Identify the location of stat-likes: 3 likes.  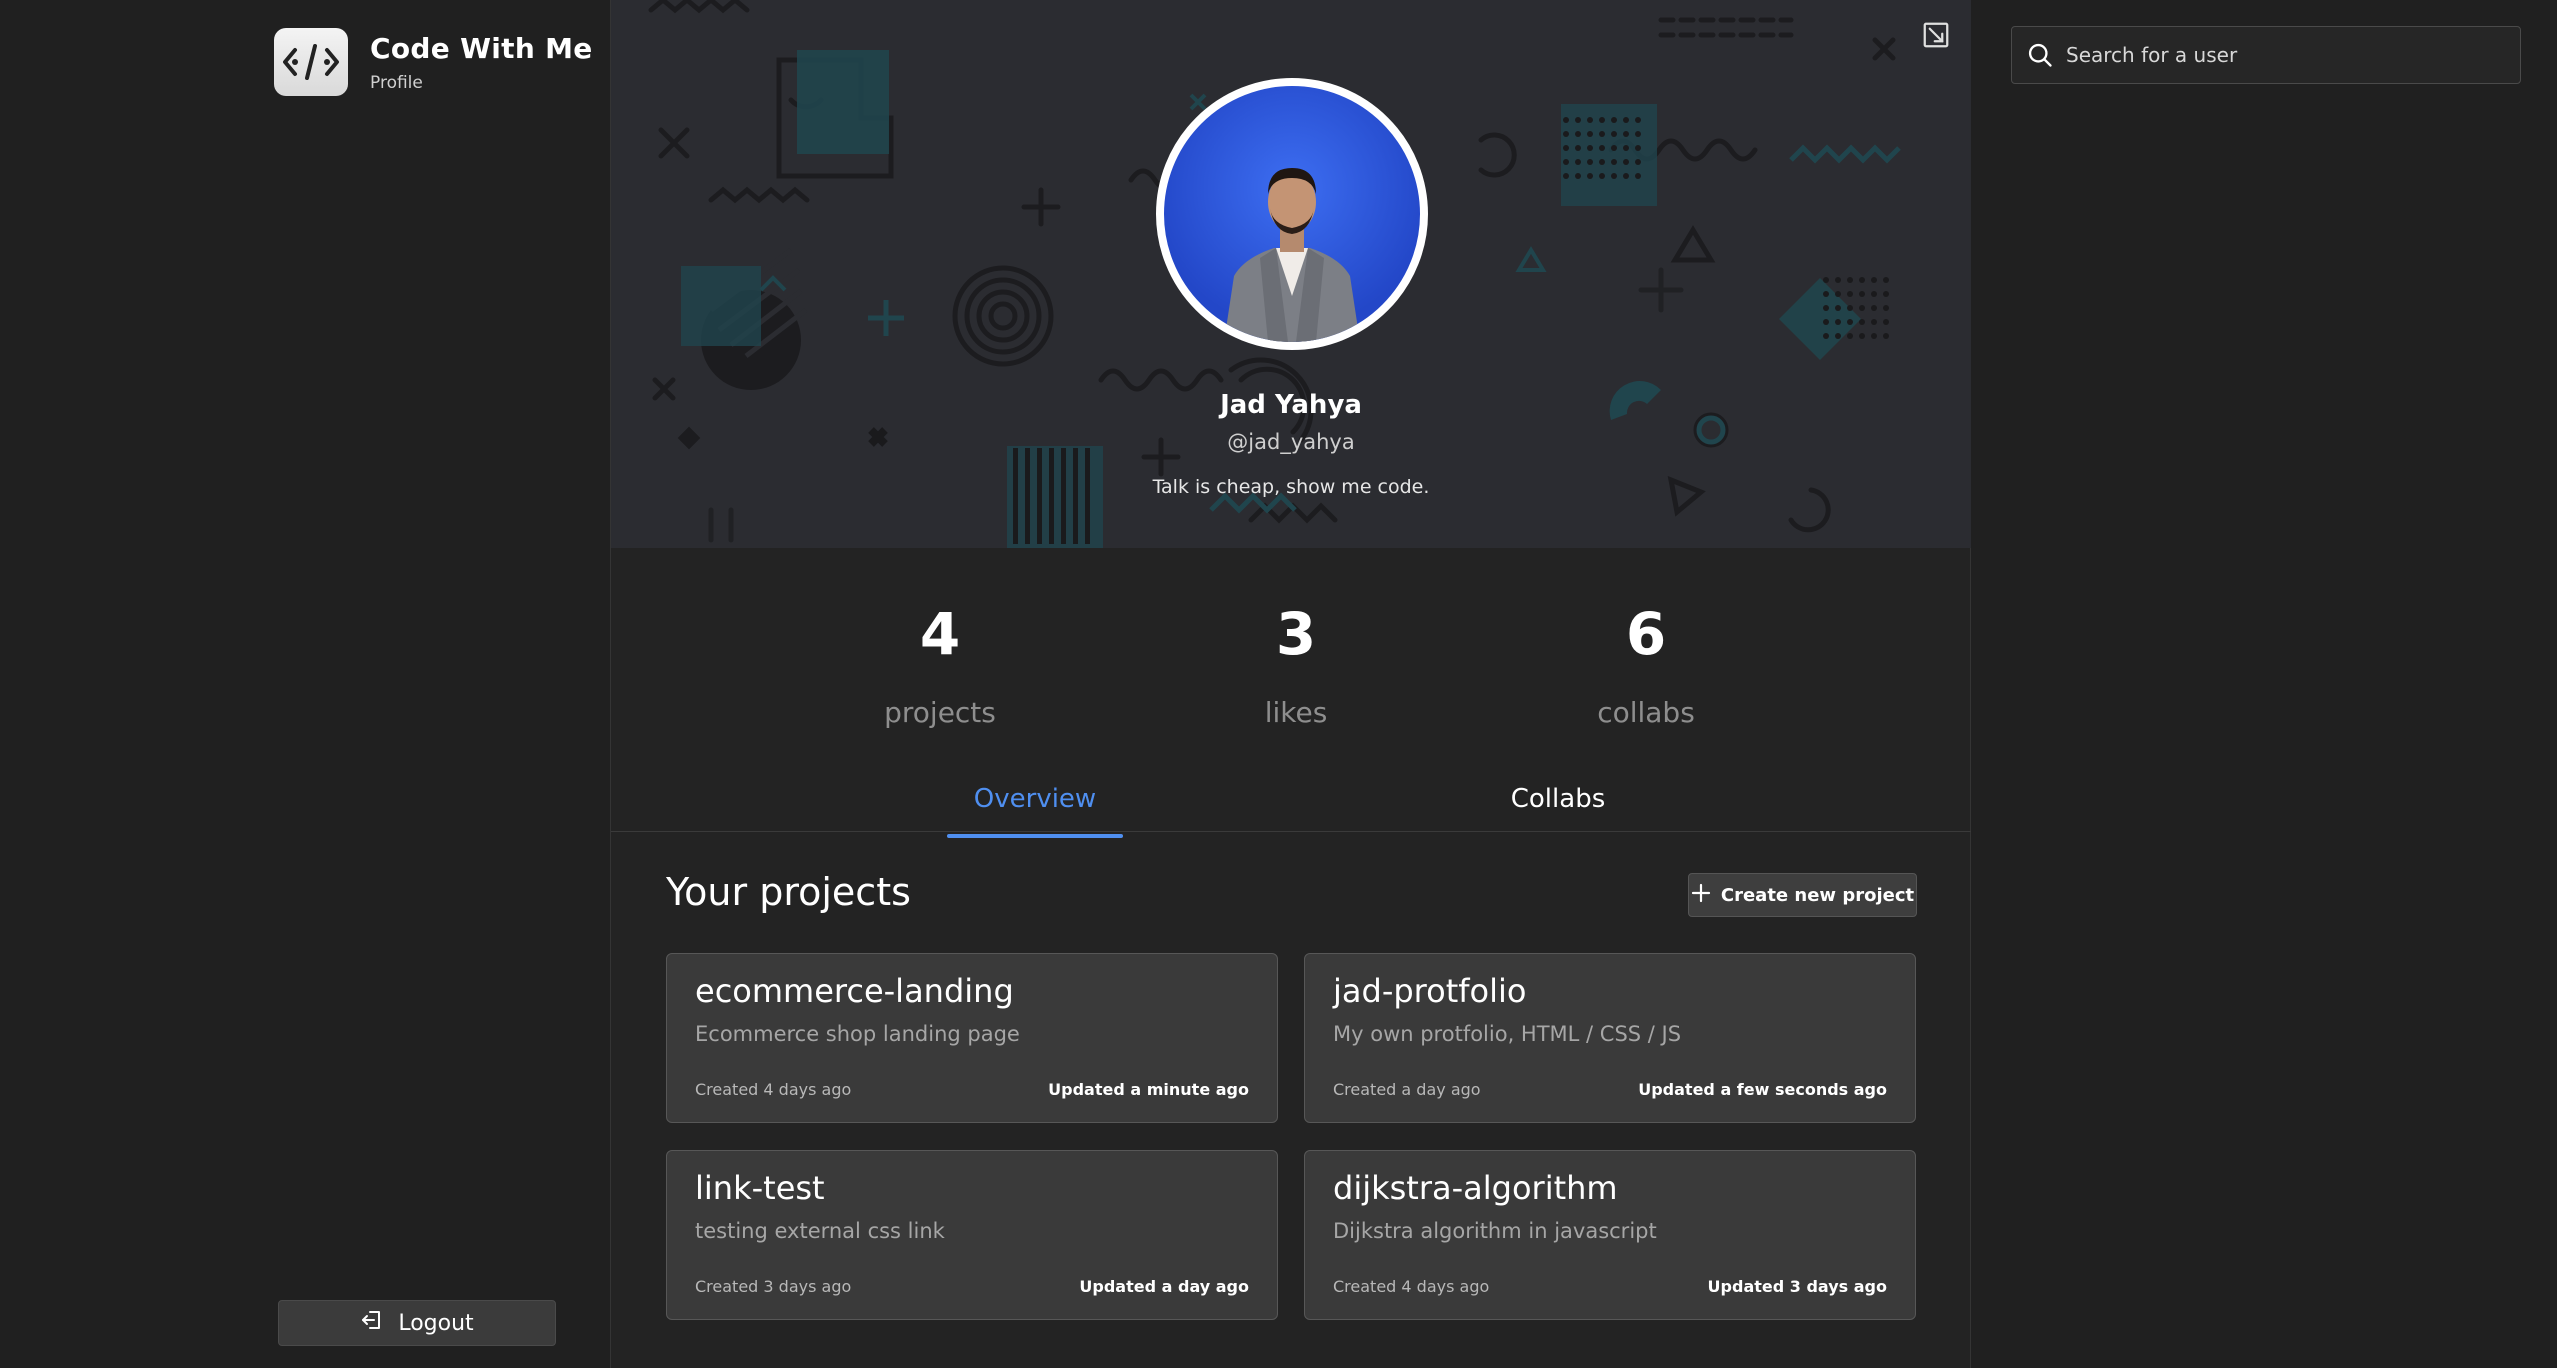
(1296, 664).